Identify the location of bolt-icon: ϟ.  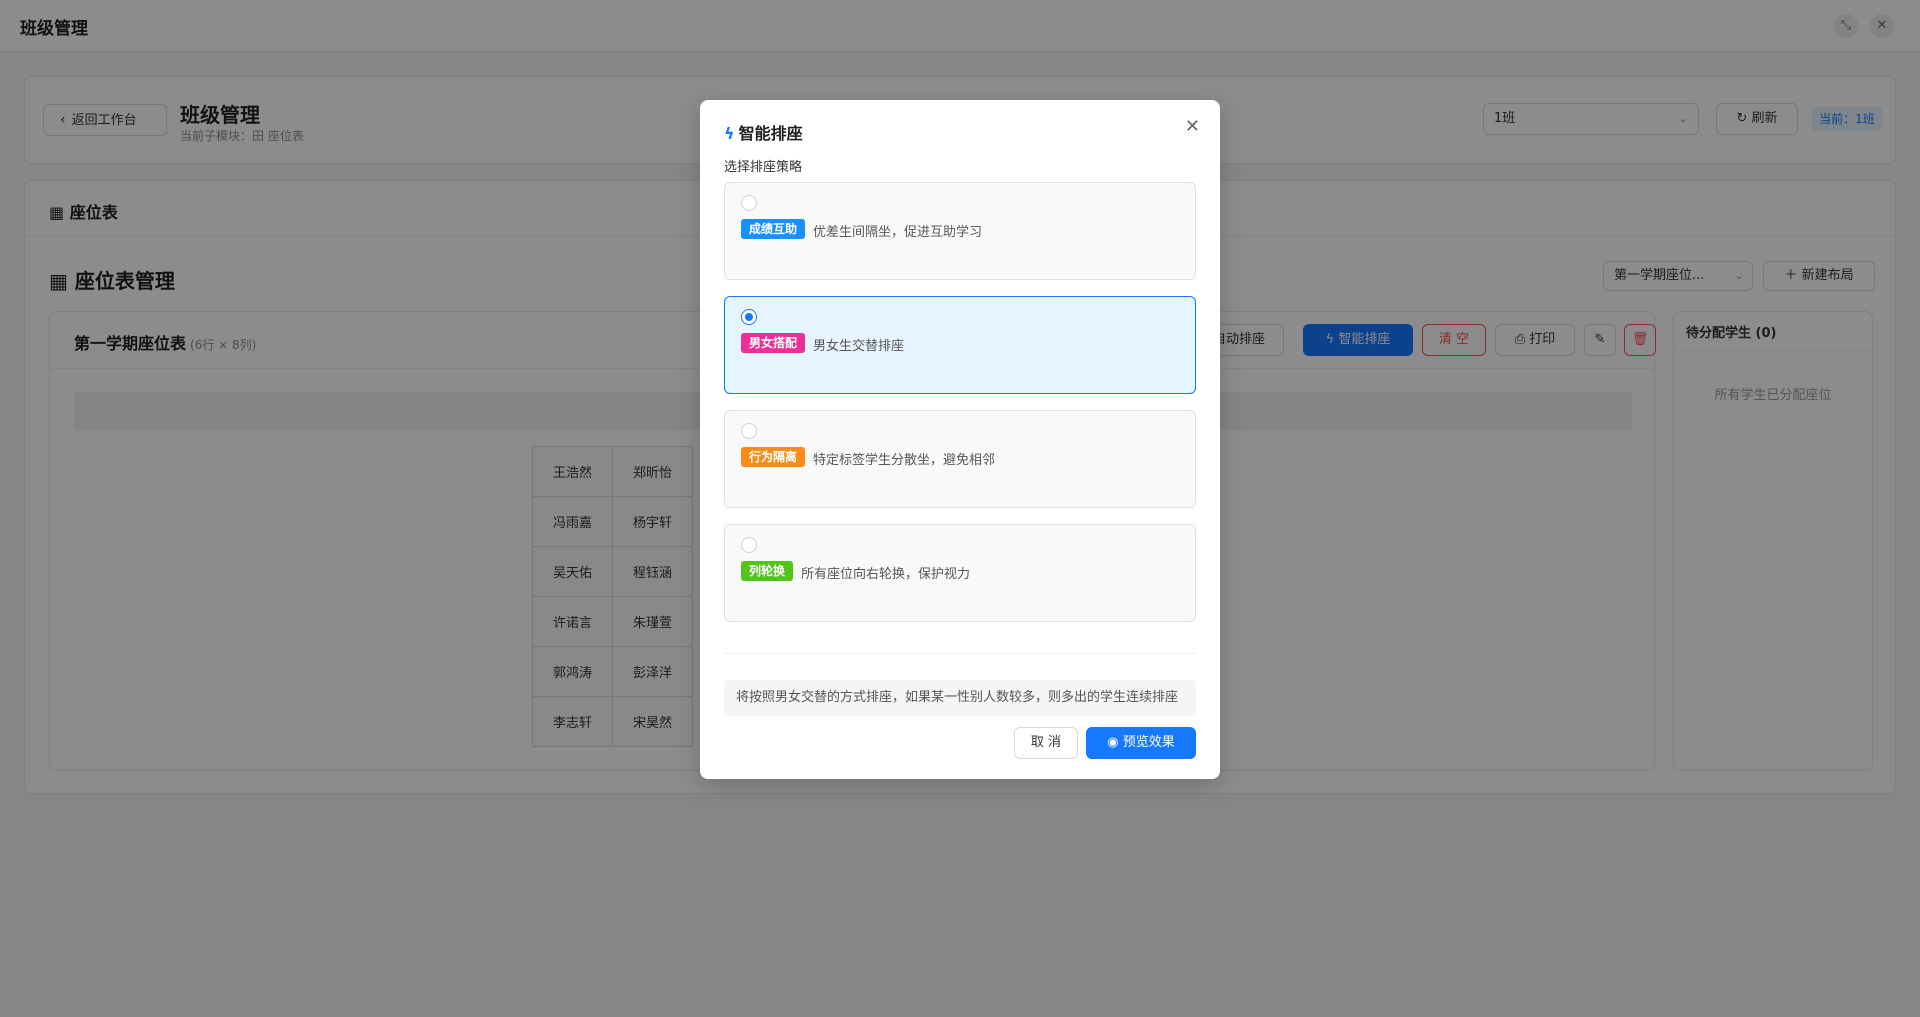
(729, 133).